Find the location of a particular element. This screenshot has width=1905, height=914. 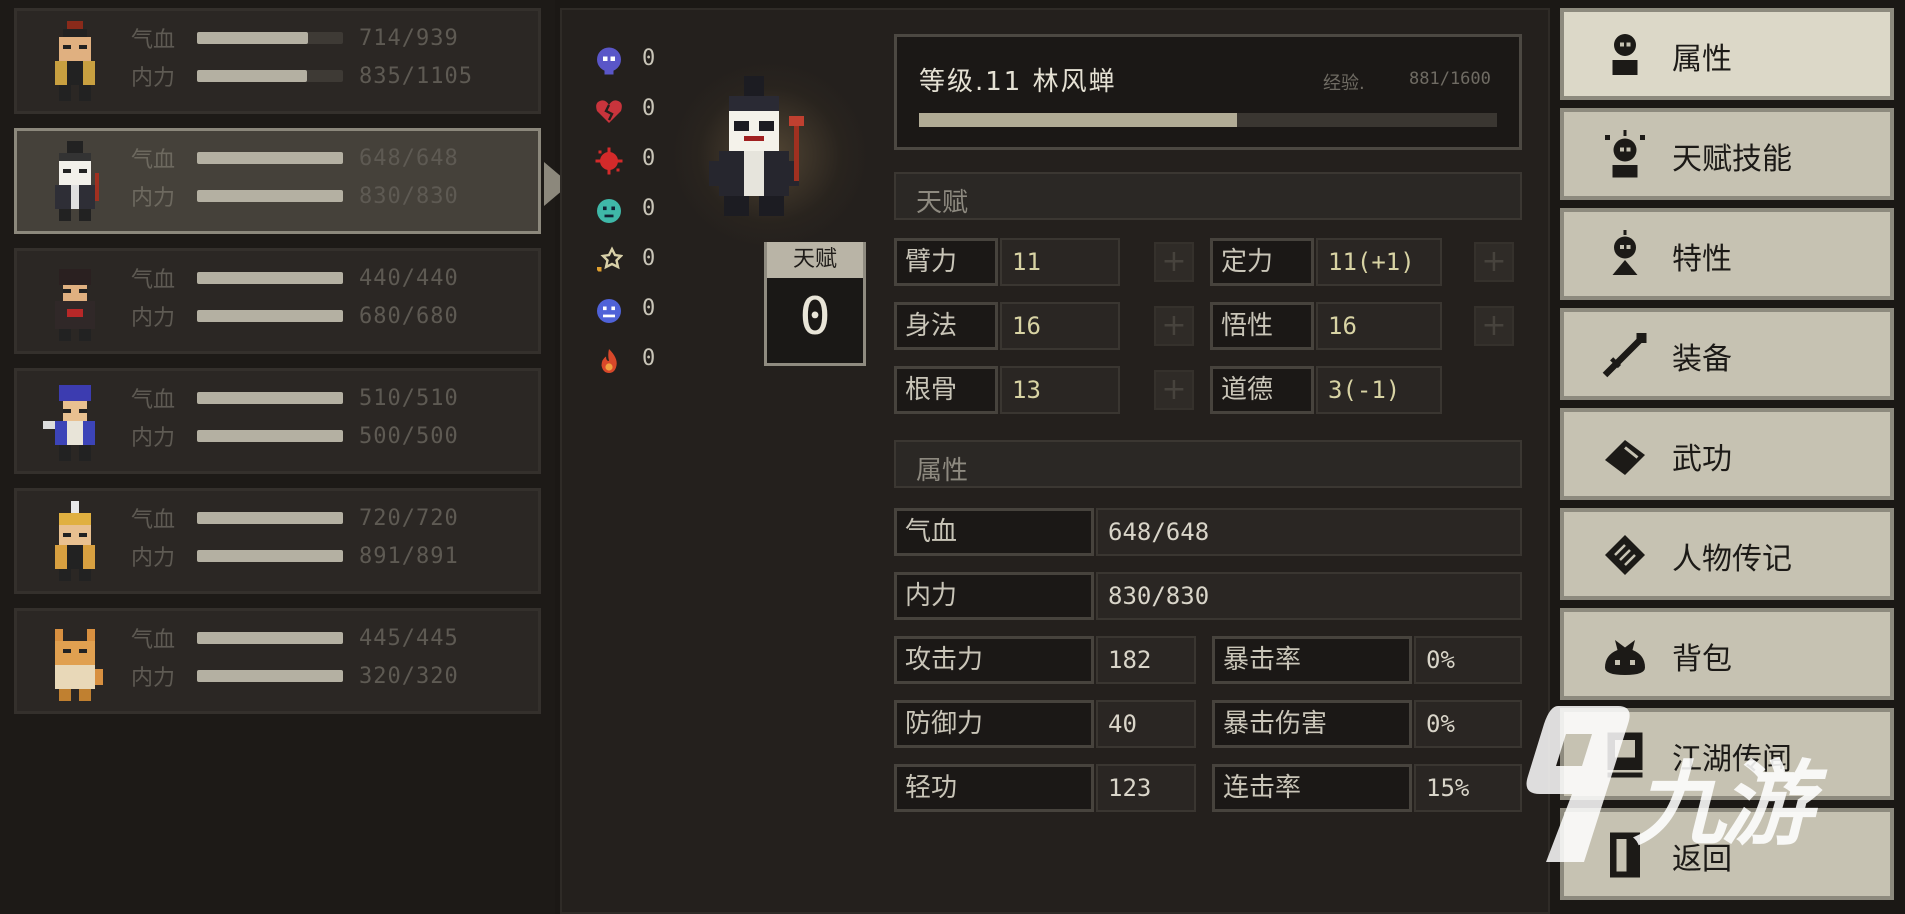

stat-label: 道德 is located at coordinates (1262, 390).